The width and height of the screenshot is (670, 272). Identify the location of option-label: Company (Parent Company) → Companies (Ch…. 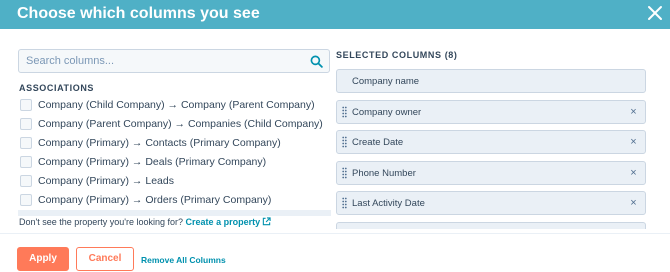
(180, 124).